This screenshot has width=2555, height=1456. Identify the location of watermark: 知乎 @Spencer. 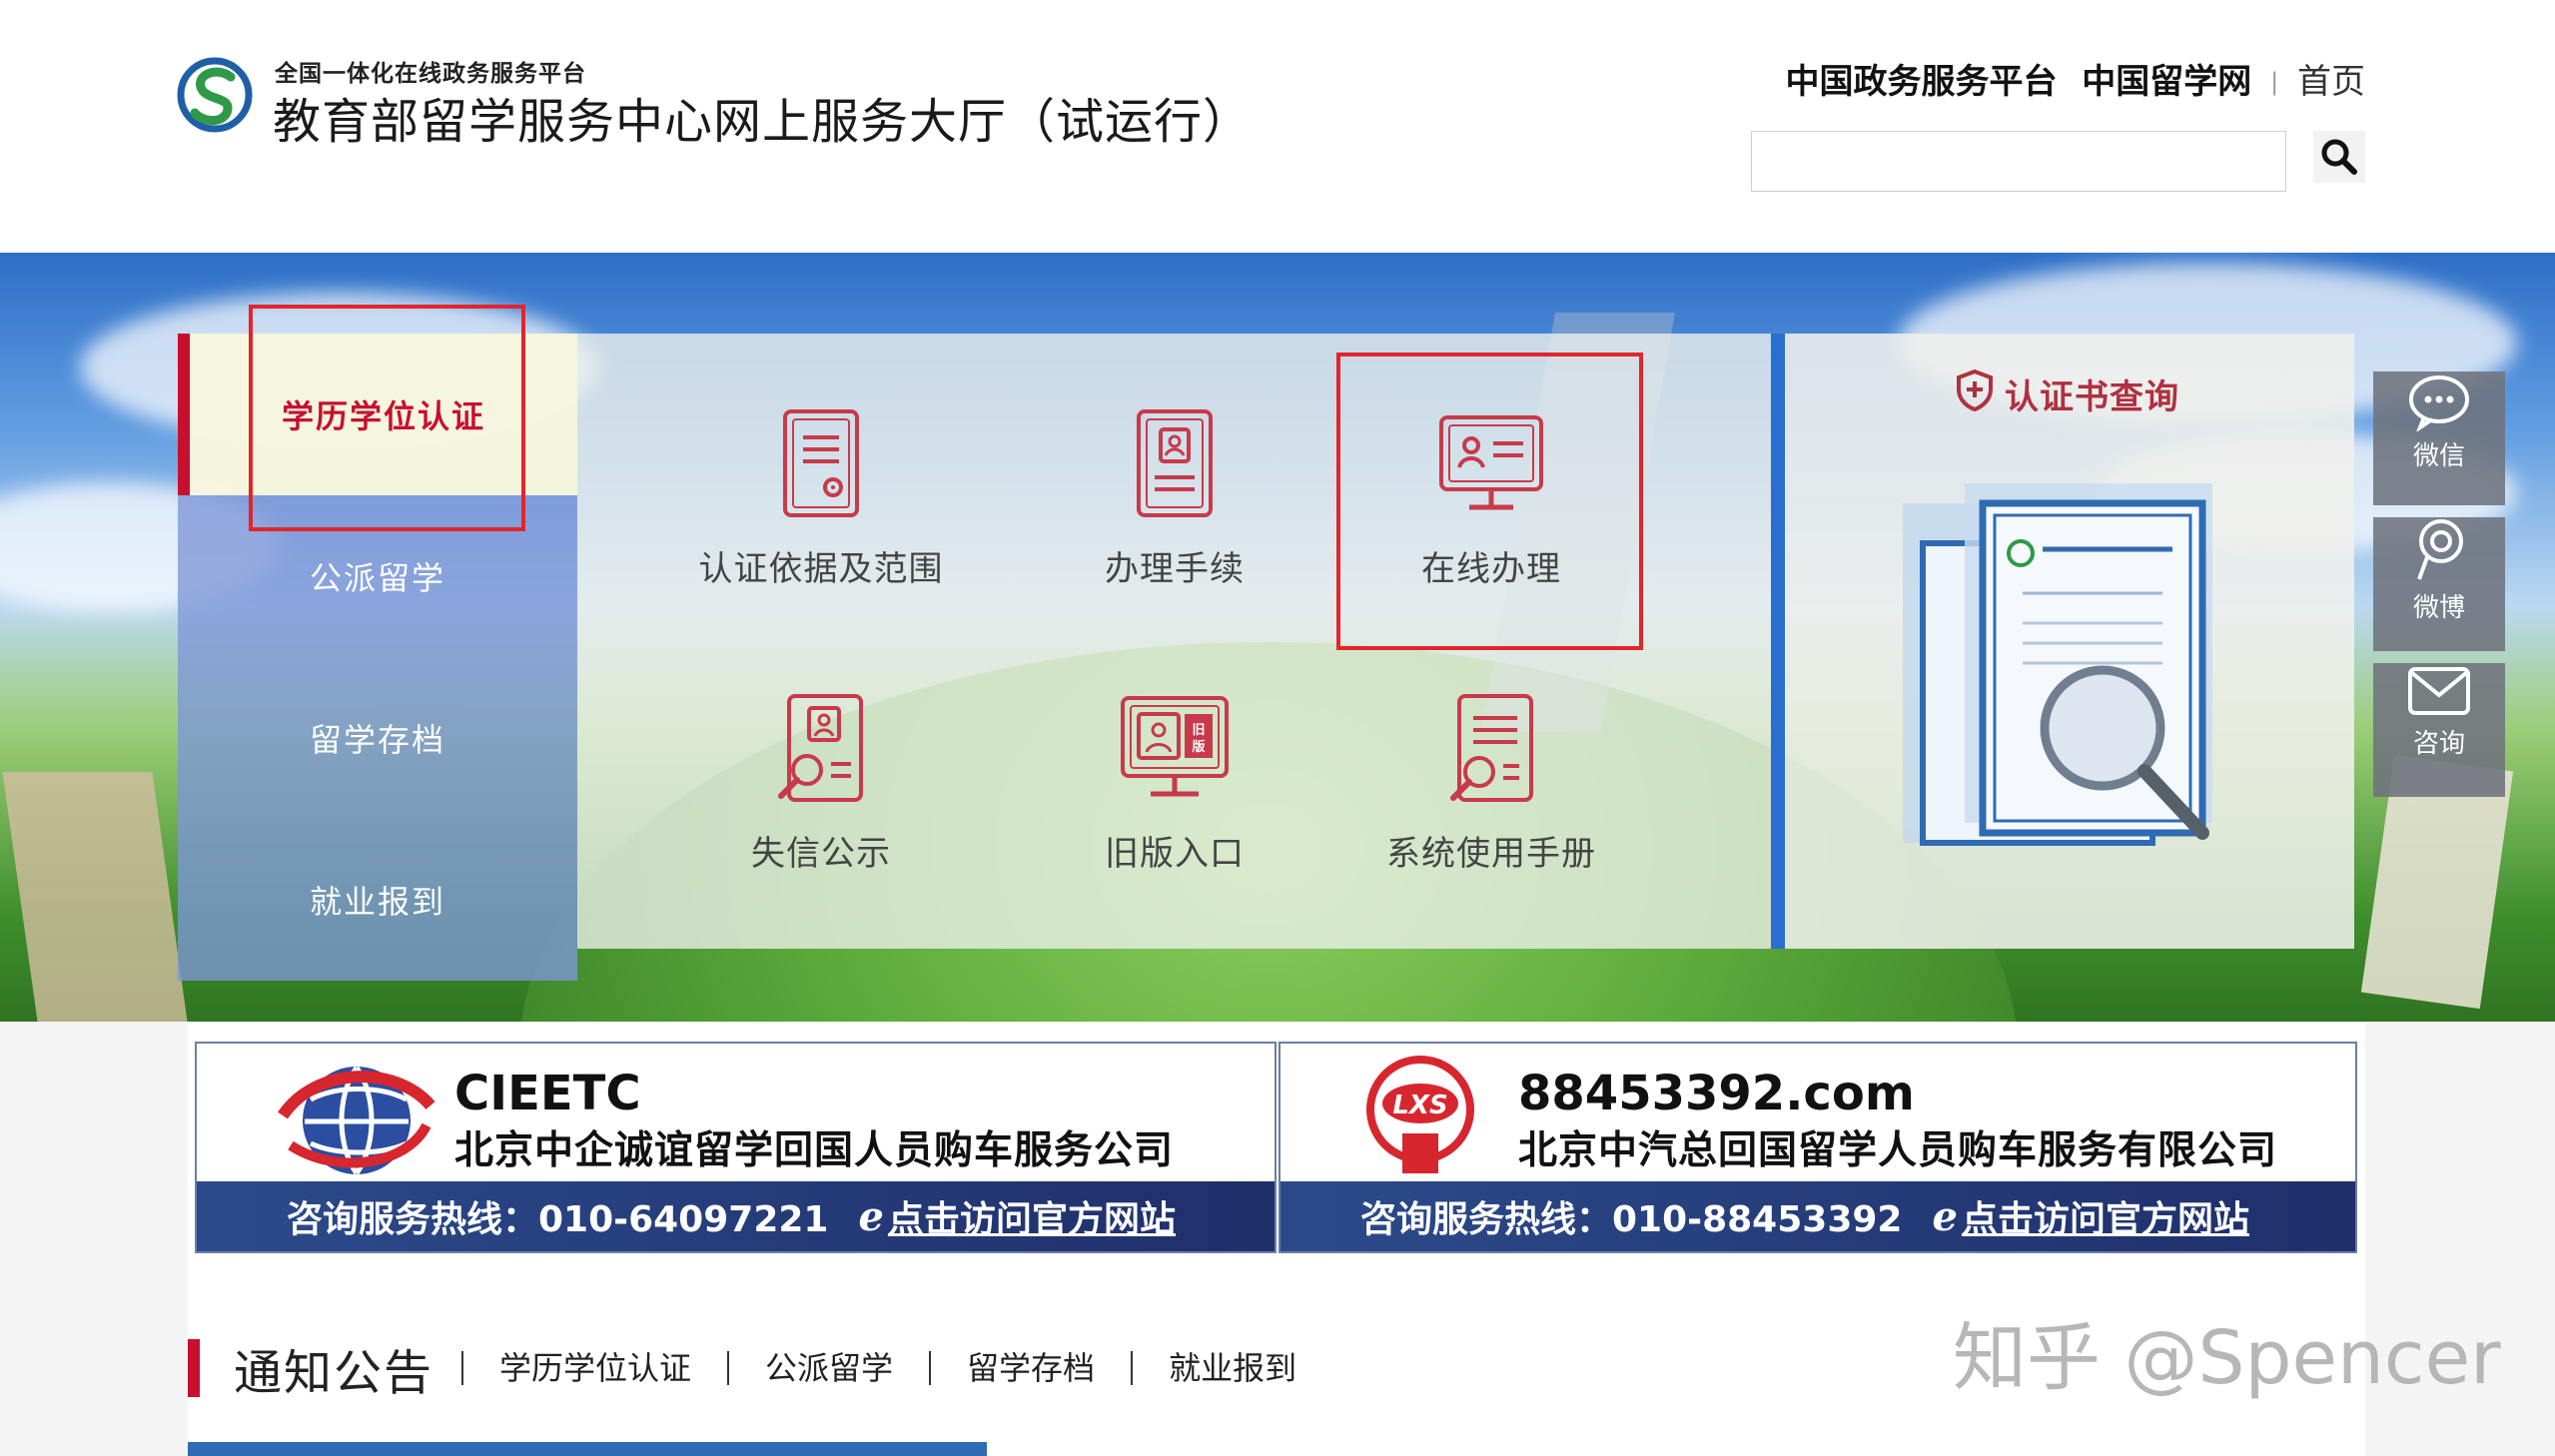
(2227, 1358).